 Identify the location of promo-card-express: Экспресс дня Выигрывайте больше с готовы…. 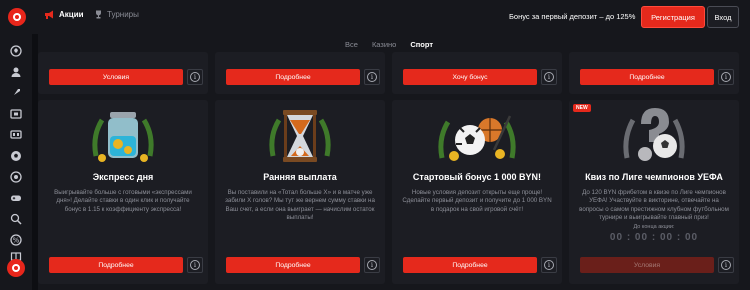
(123, 192).